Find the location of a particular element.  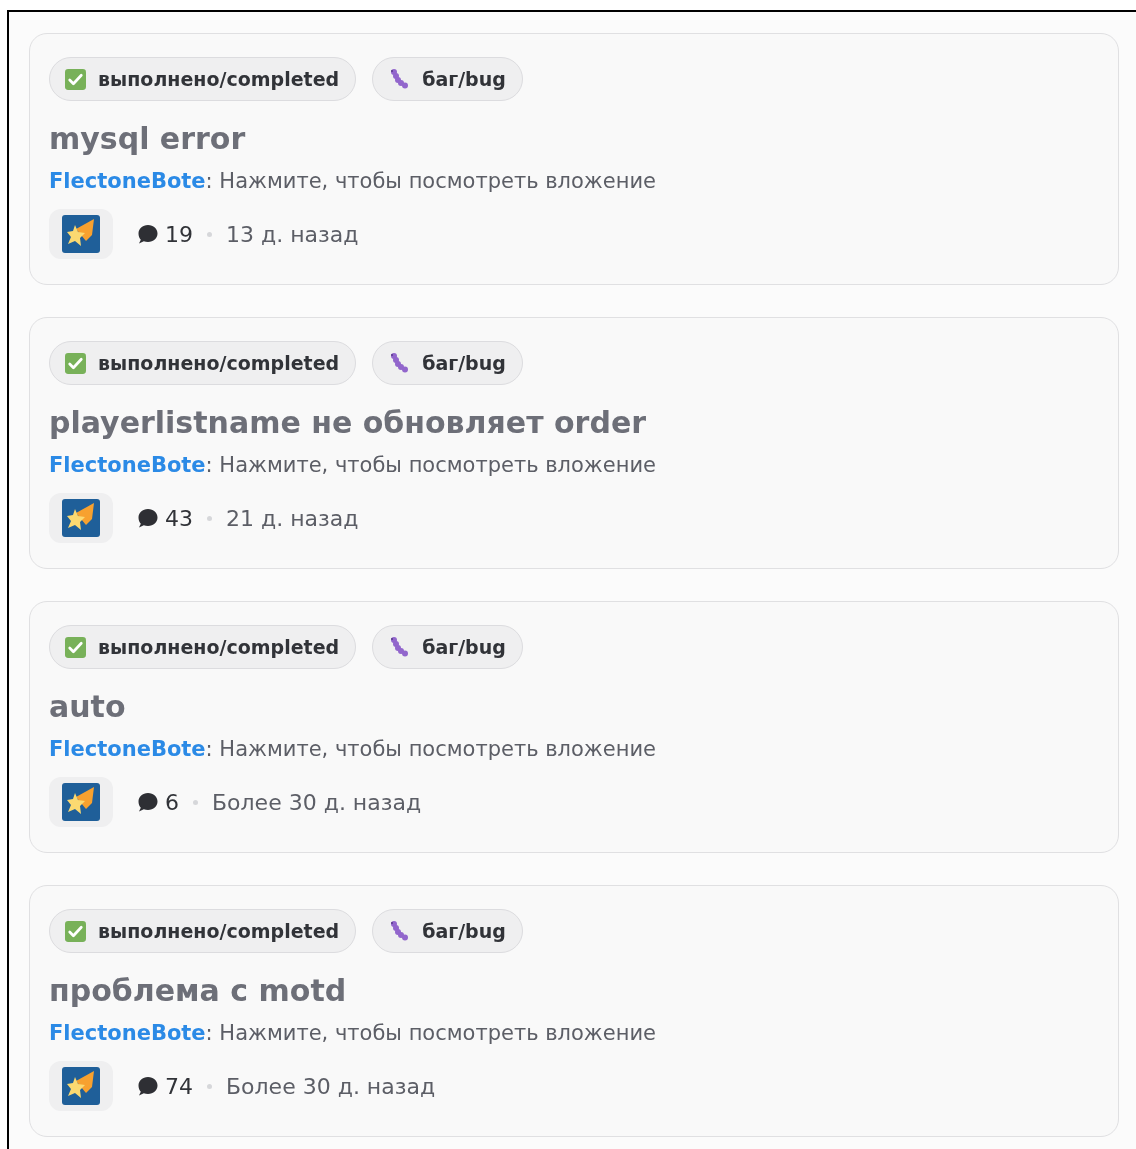

thread-title: проблема с motd is located at coordinates (198, 991).